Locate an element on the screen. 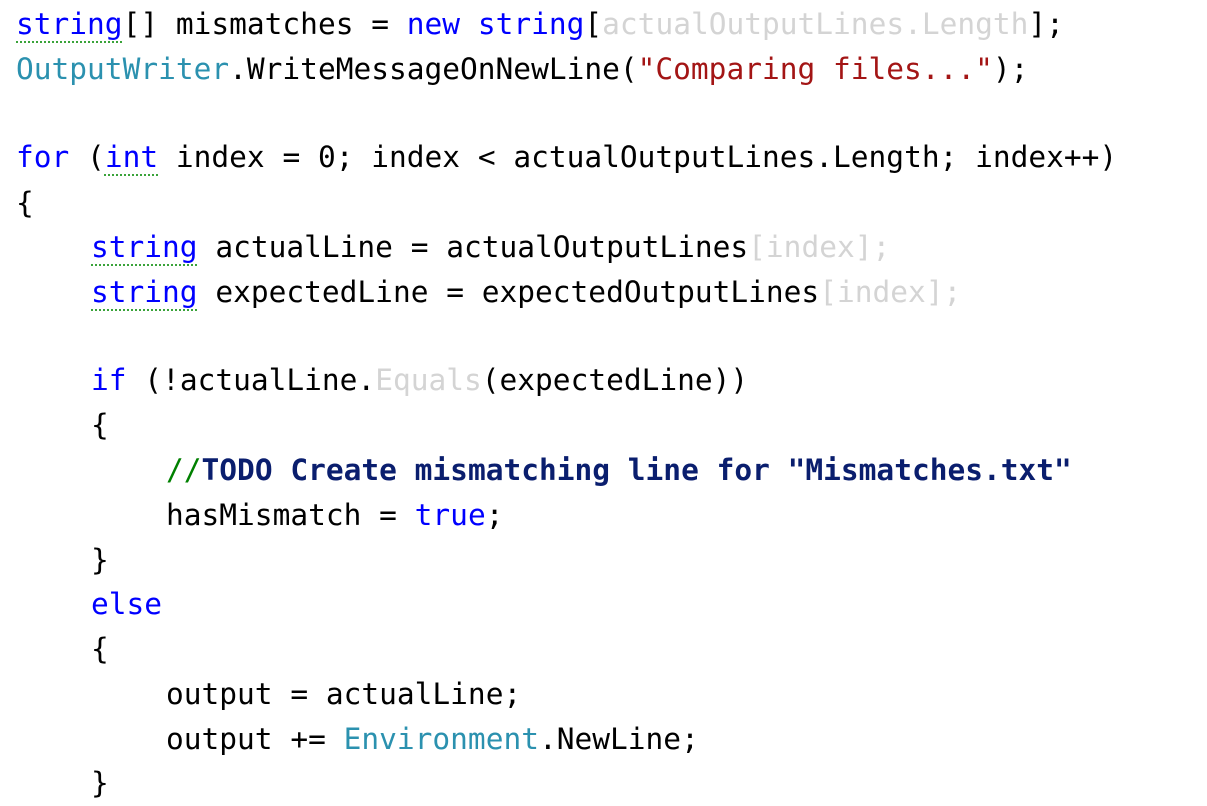 This screenshot has width=1207, height=806. code-line-13: } is located at coordinates (100, 560).